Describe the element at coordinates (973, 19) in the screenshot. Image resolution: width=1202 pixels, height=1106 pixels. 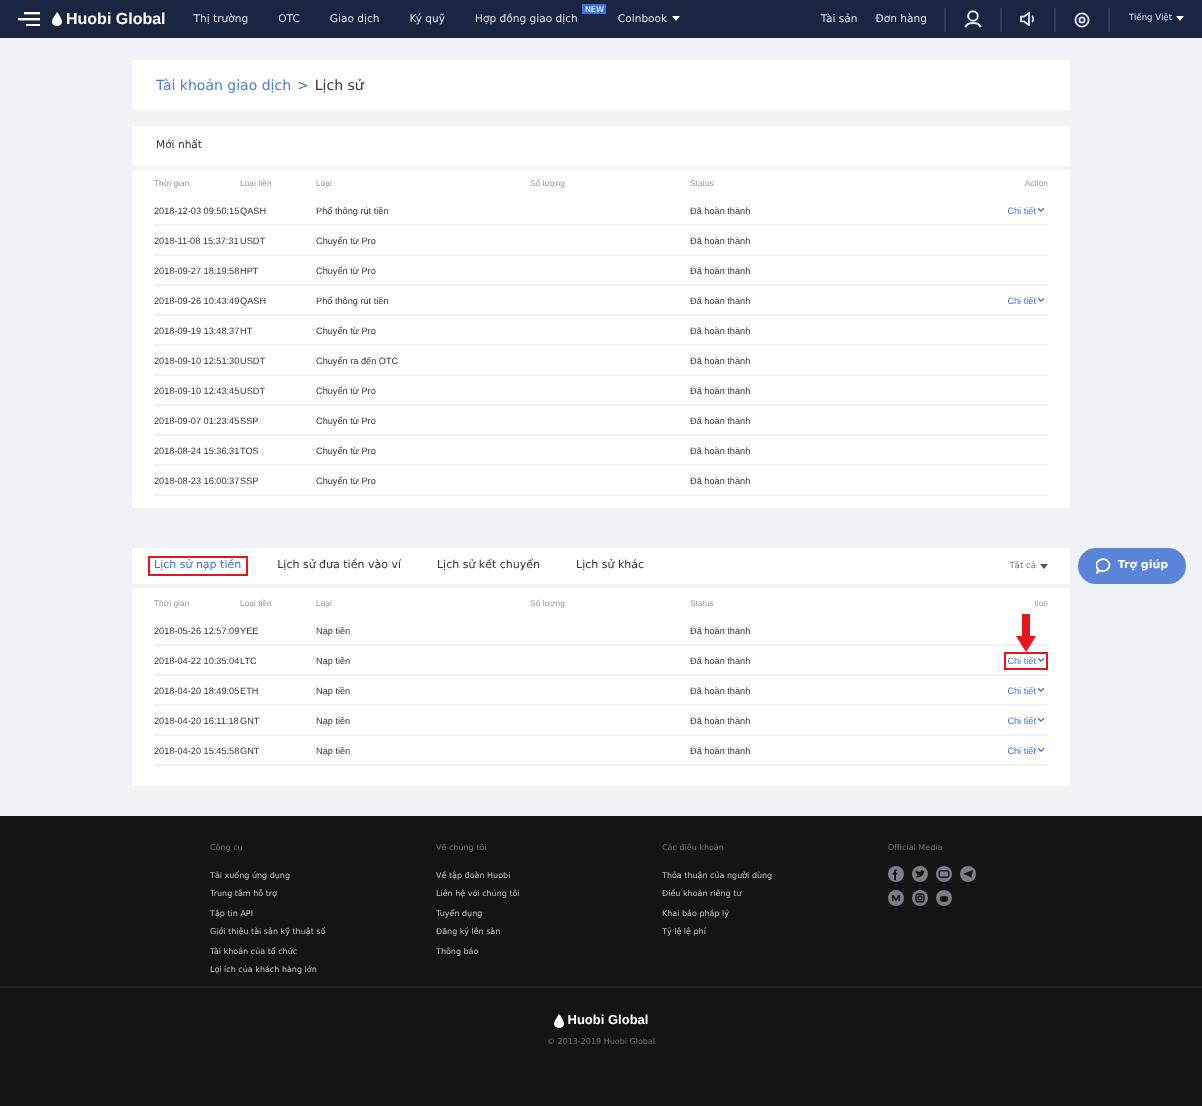
I see `user-icon` at that location.